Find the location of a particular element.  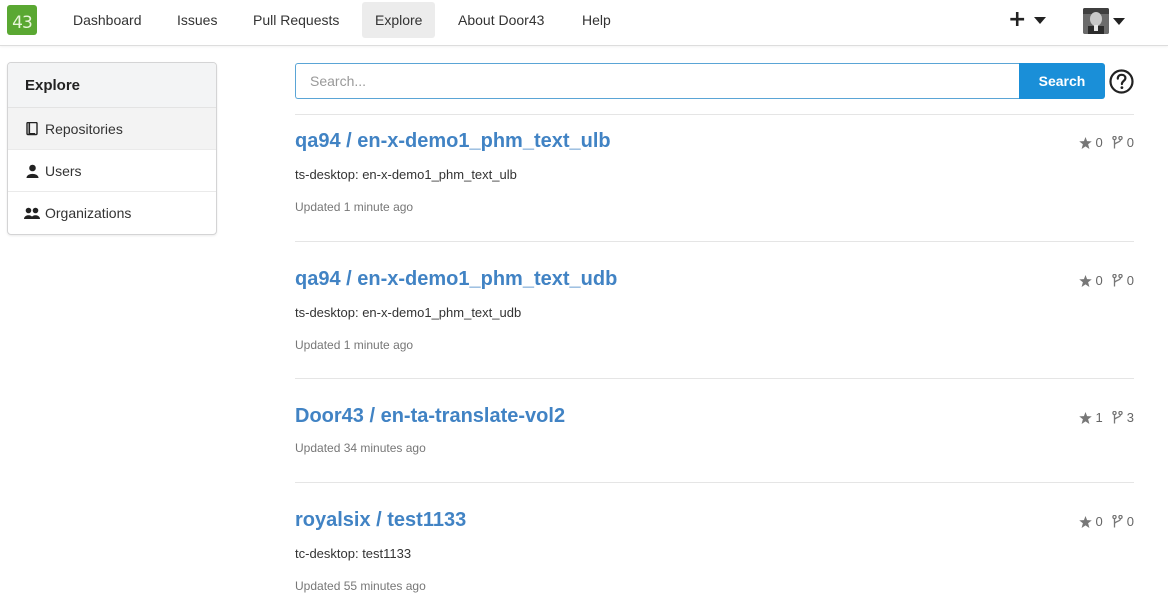

organization-icon is located at coordinates (32, 213).